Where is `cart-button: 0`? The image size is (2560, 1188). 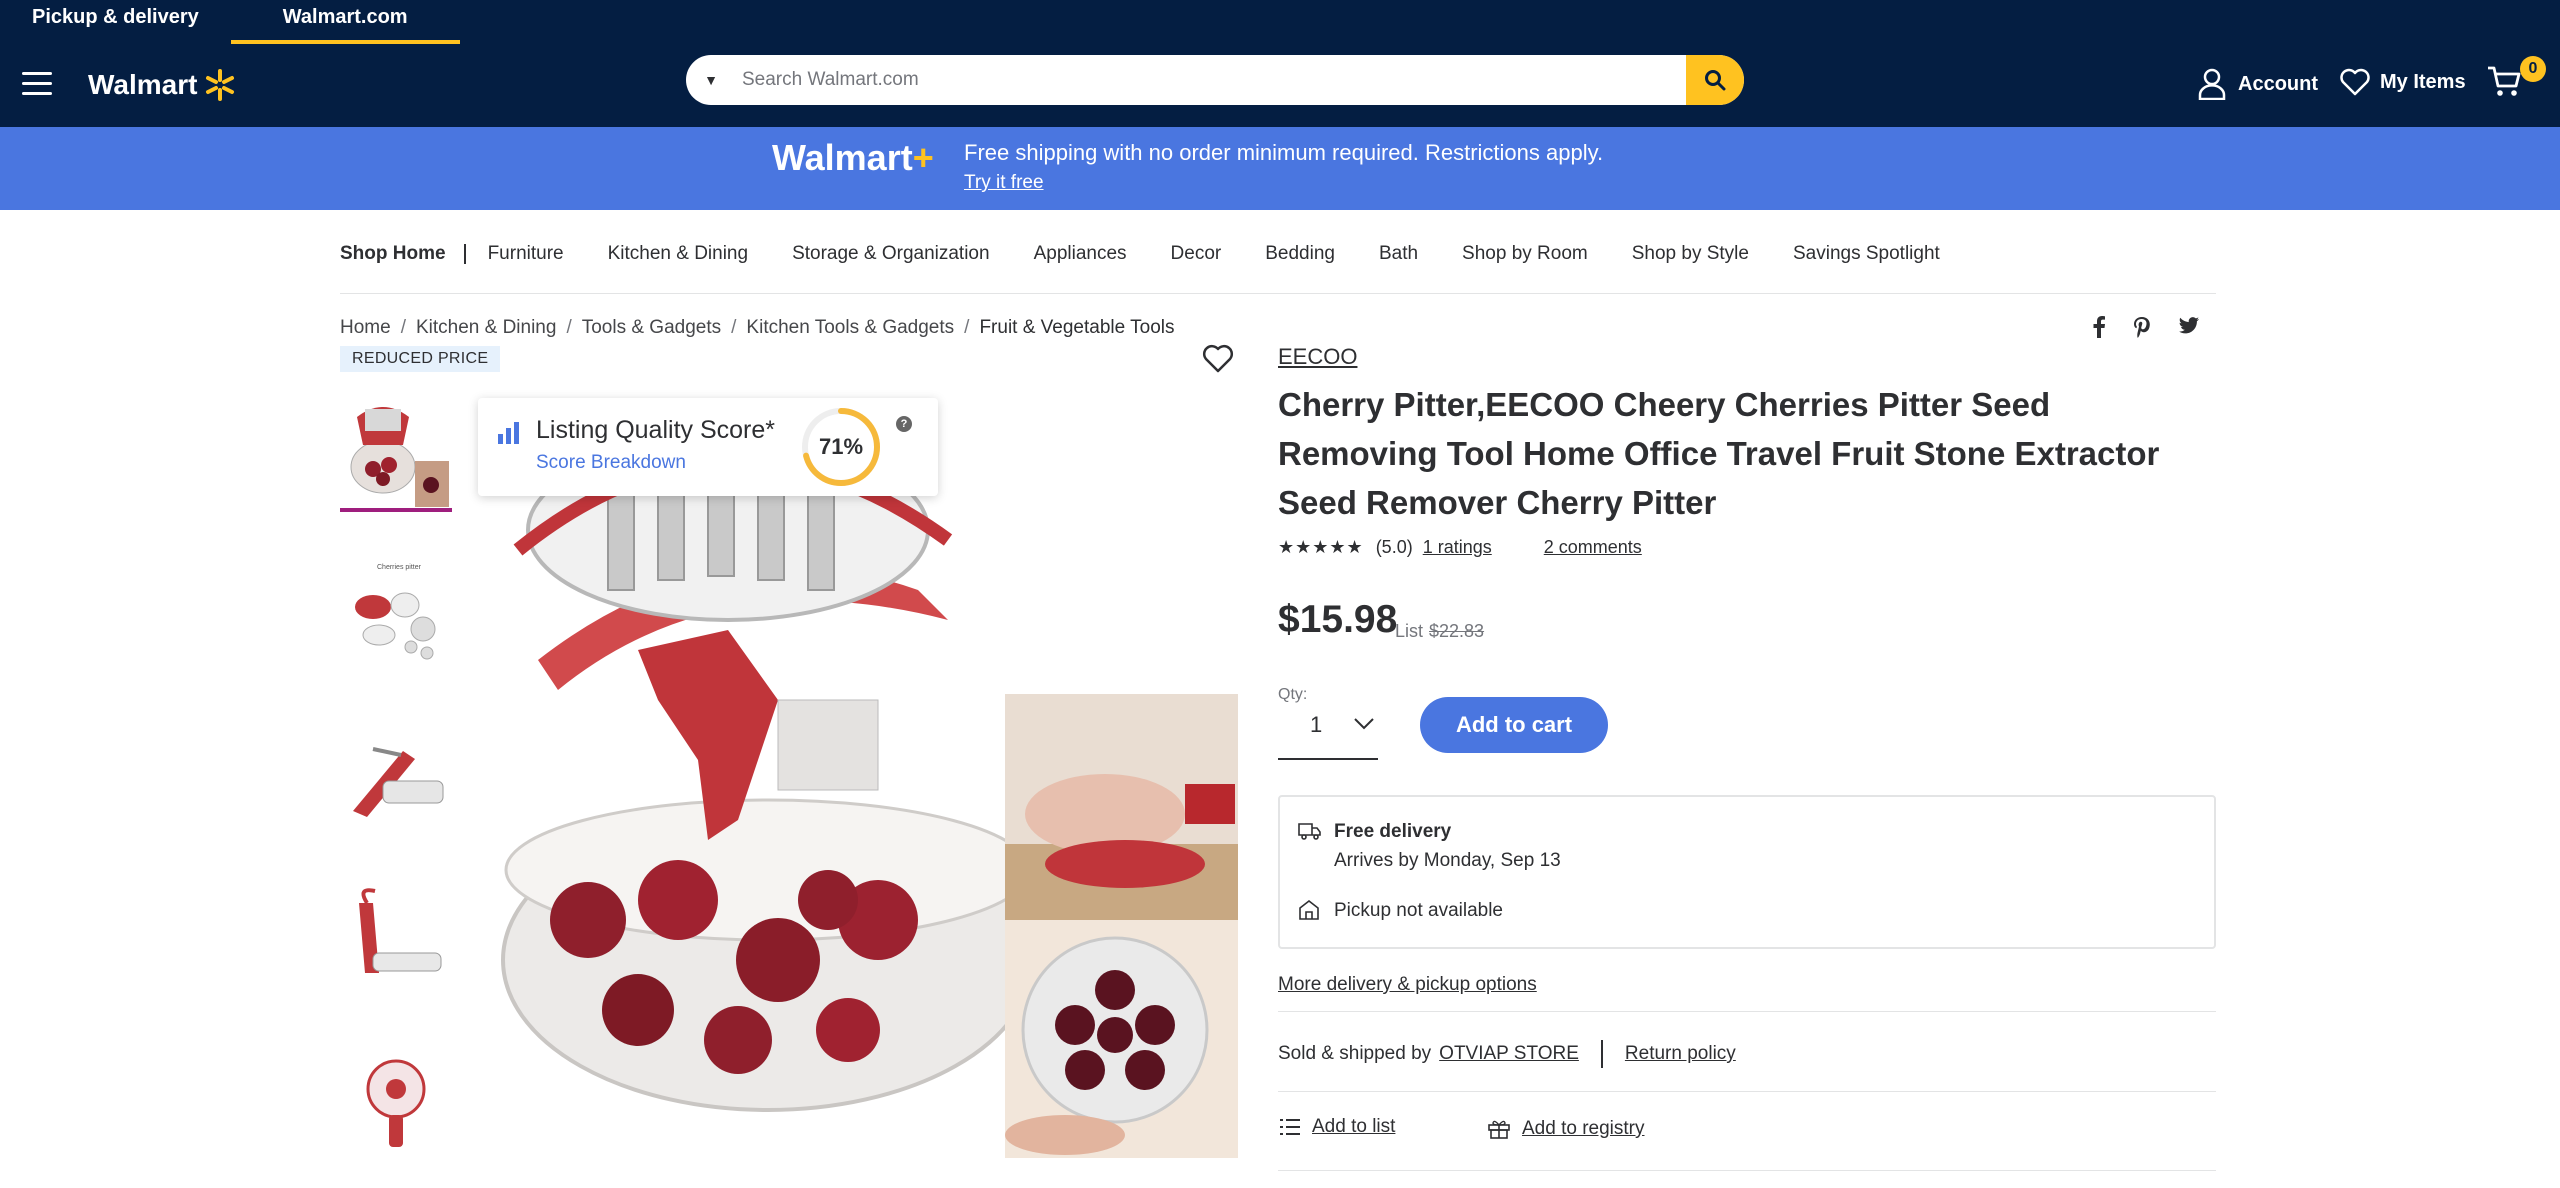
cart-button: 0 is located at coordinates (2516, 79).